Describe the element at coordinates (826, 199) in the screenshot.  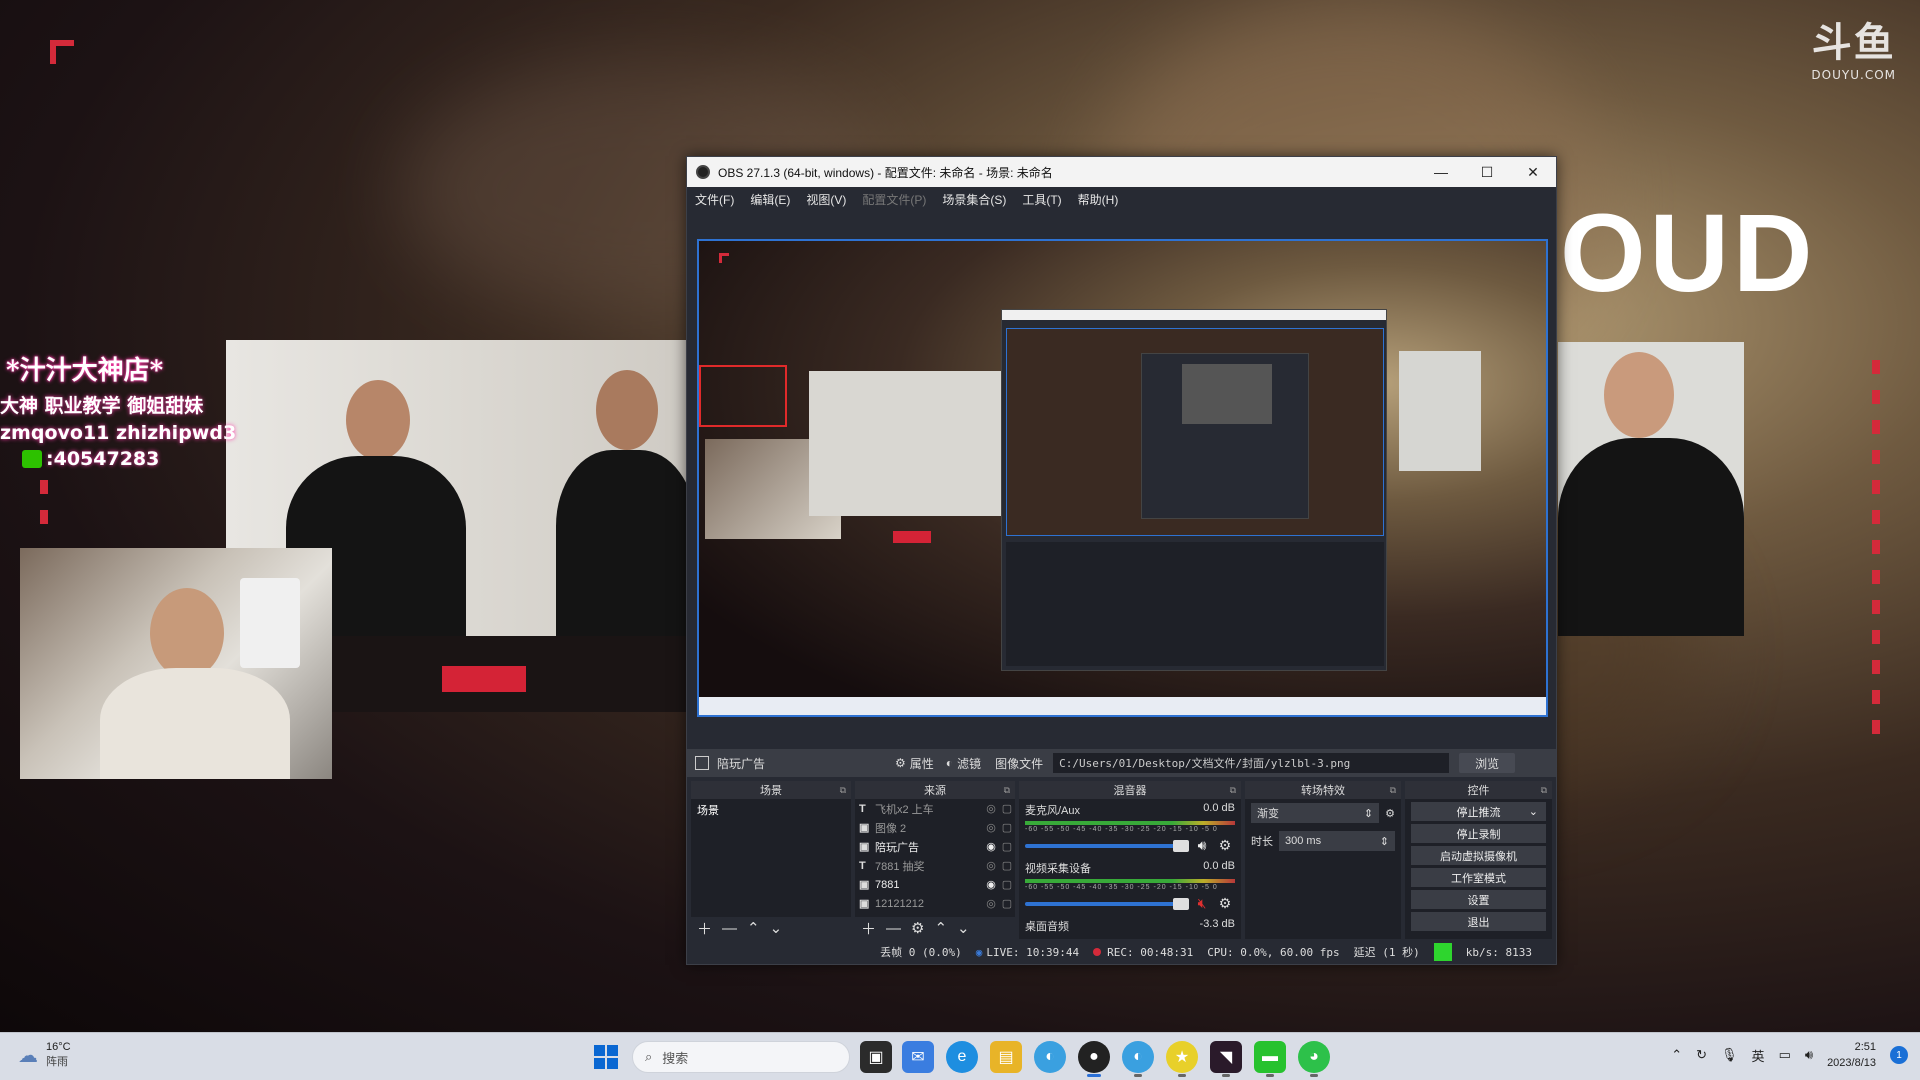
I see `menu-view: 视图(V)` at that location.